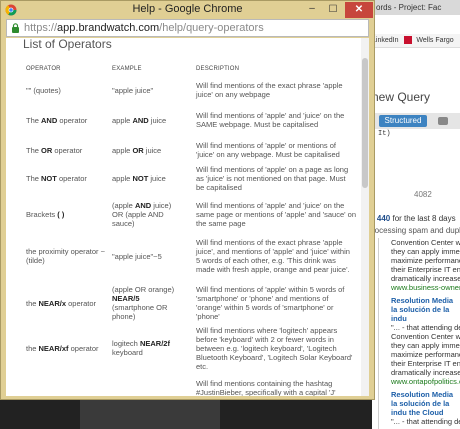 Image resolution: width=460 pixels, height=429 pixels. Describe the element at coordinates (139, 120) in the screenshot. I see `operator-example: apple AND juice` at that location.